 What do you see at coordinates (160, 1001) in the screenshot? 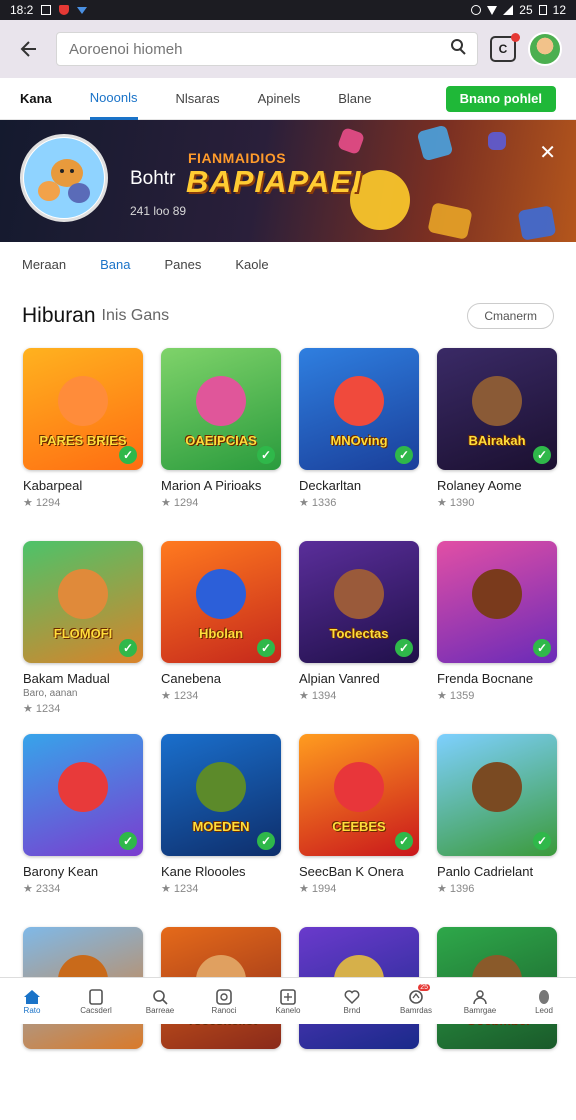
I see `bottom-nav-item: Barreae` at bounding box center [160, 1001].